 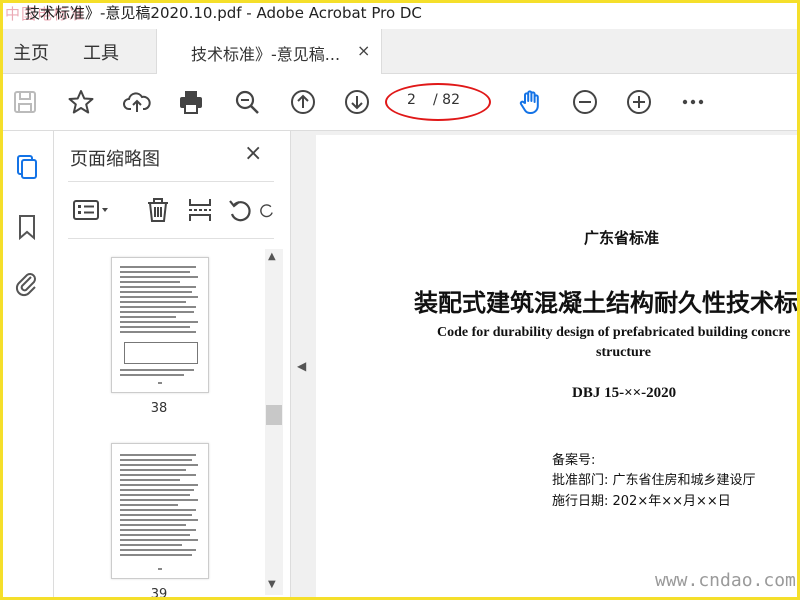 I want to click on plus-circle-icon, so click(x=639, y=102).